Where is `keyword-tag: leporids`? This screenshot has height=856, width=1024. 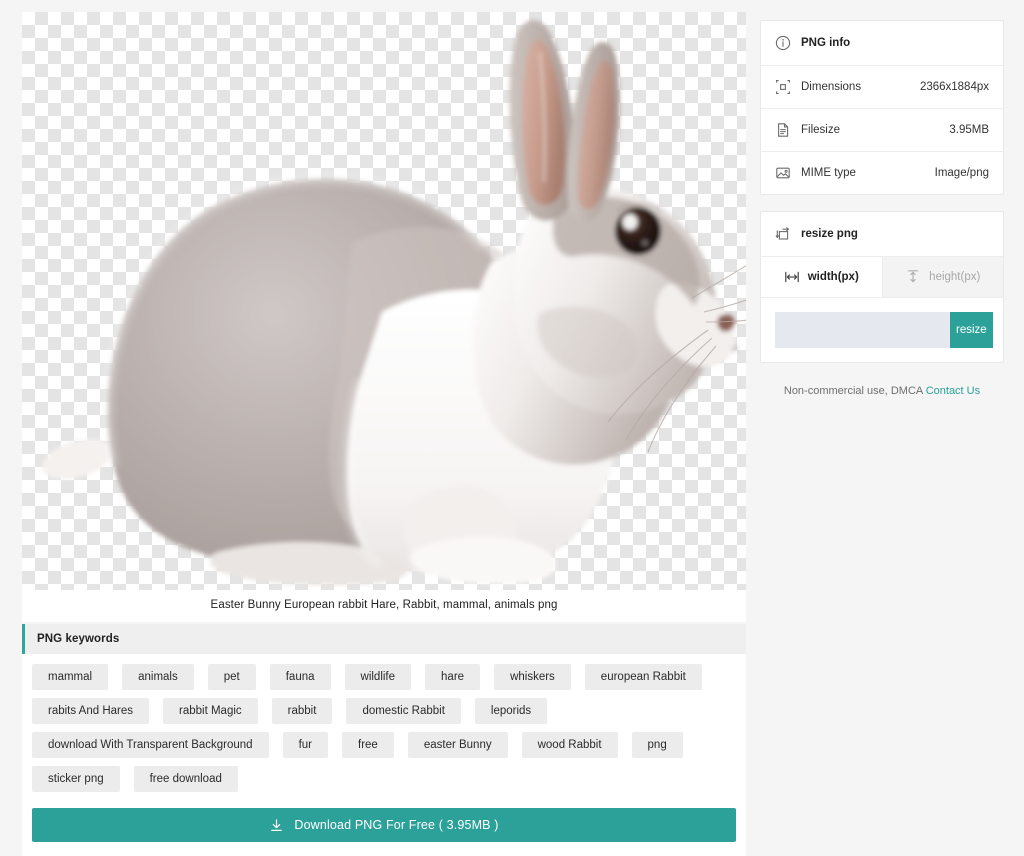 keyword-tag: leporids is located at coordinates (511, 711).